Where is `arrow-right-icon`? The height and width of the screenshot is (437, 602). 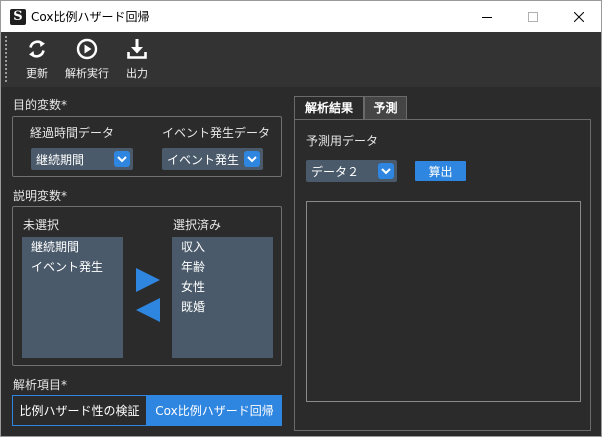
arrow-right-icon is located at coordinates (148, 280).